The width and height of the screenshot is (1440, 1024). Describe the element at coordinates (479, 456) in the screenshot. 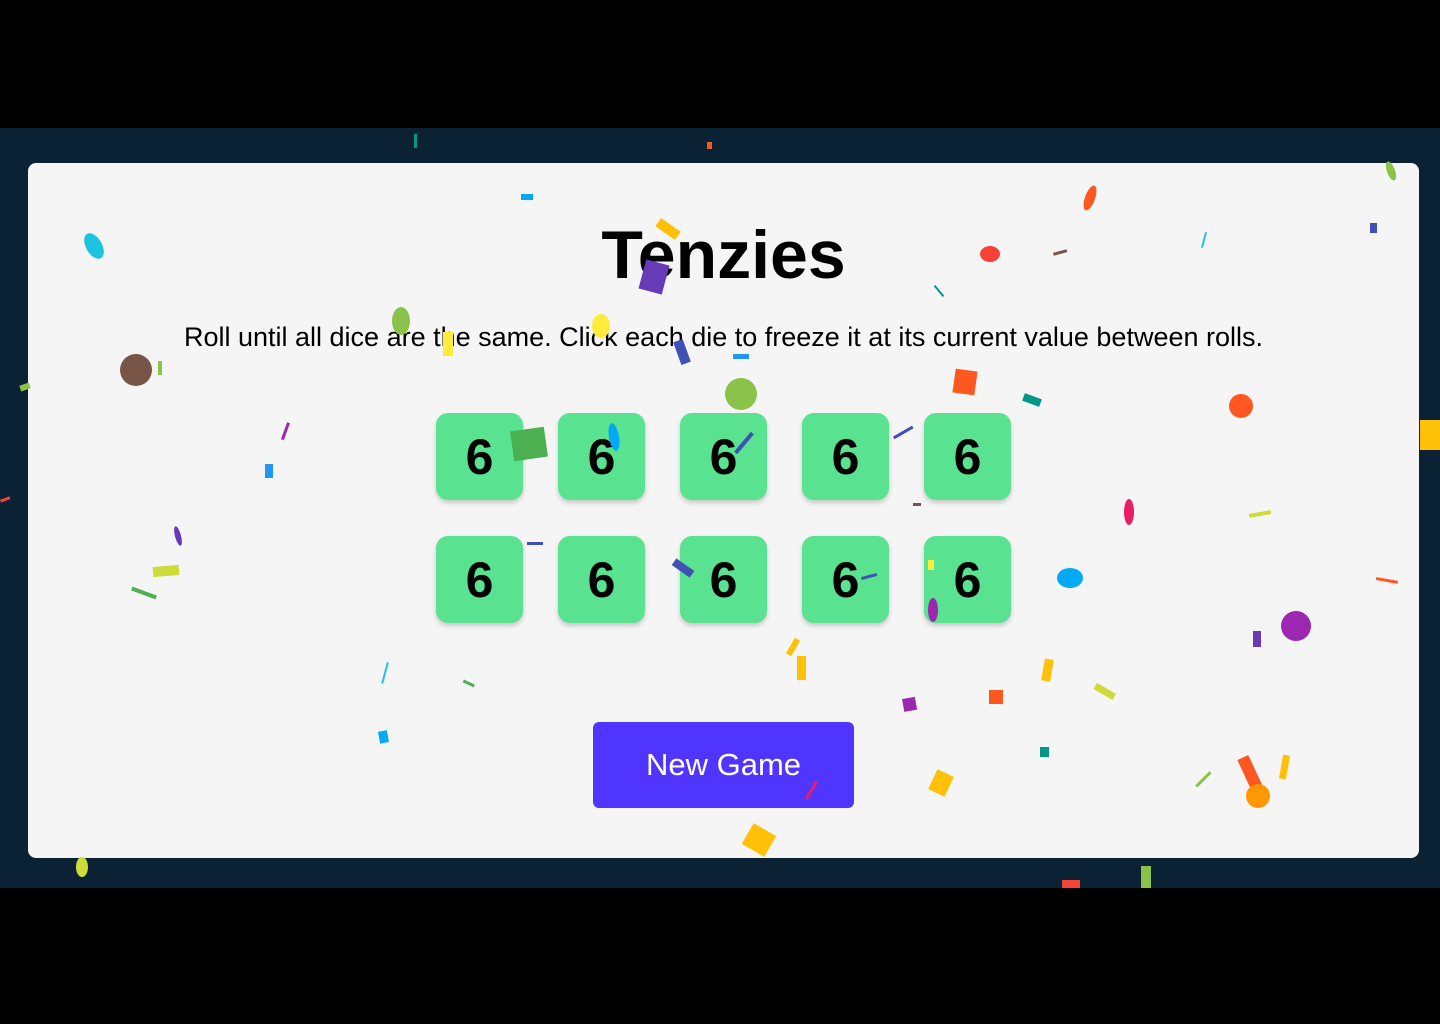

I see `die-1: 6` at that location.